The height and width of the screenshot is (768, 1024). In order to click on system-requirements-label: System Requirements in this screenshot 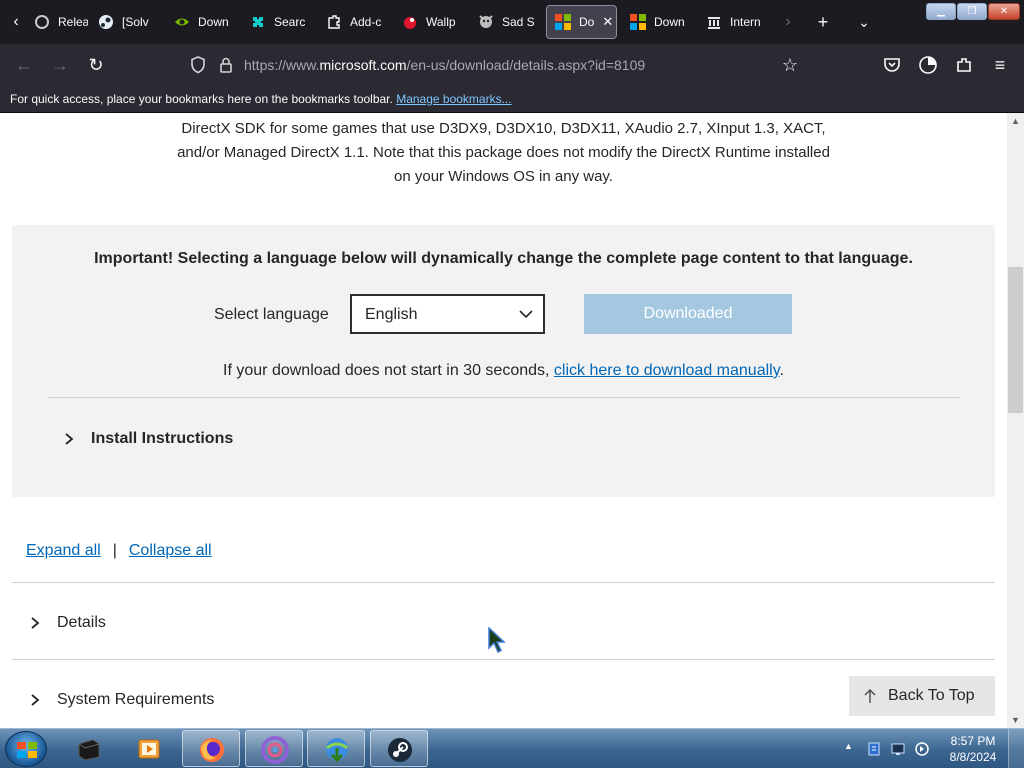, I will do `click(136, 699)`.